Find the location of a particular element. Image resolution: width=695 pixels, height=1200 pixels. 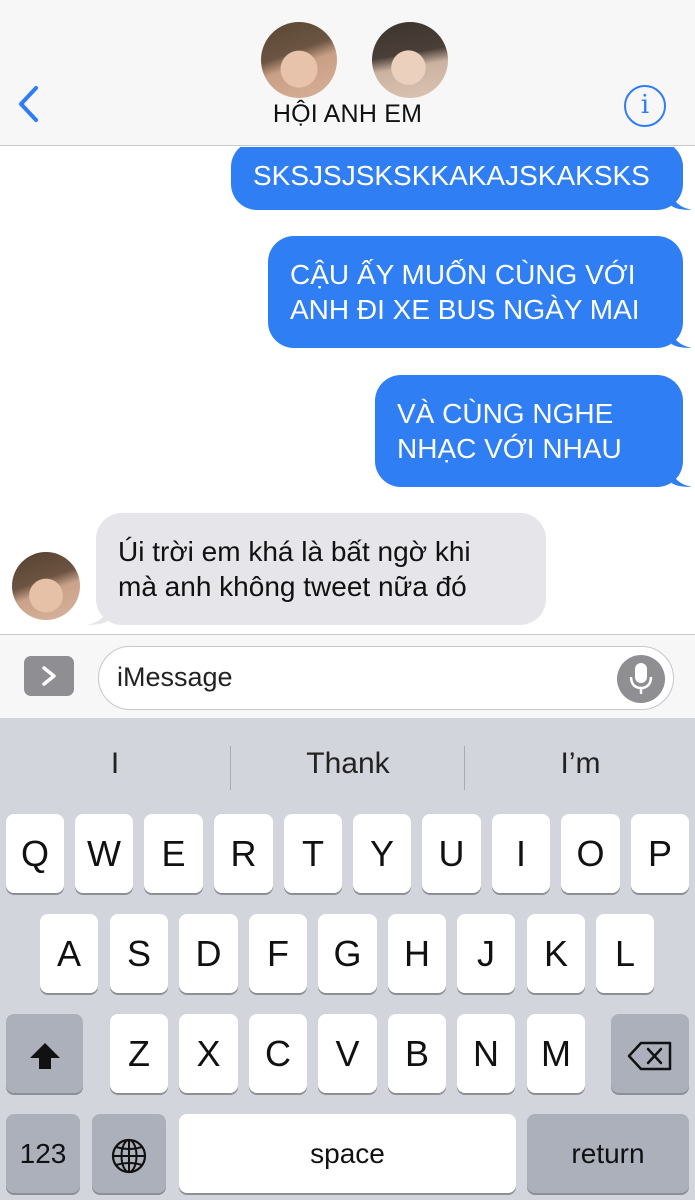

key-p: P is located at coordinates (660, 853).